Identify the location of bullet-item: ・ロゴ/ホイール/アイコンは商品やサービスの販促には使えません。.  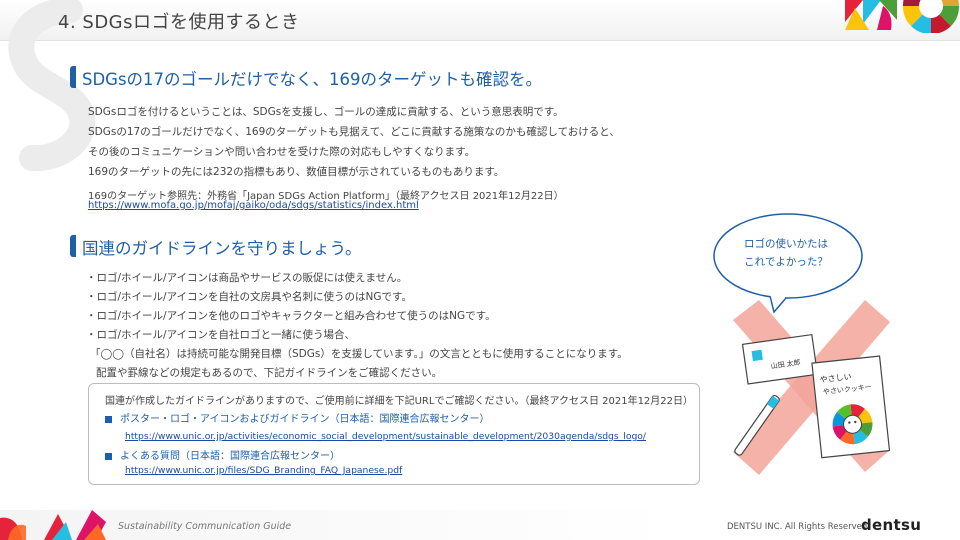
(247, 278).